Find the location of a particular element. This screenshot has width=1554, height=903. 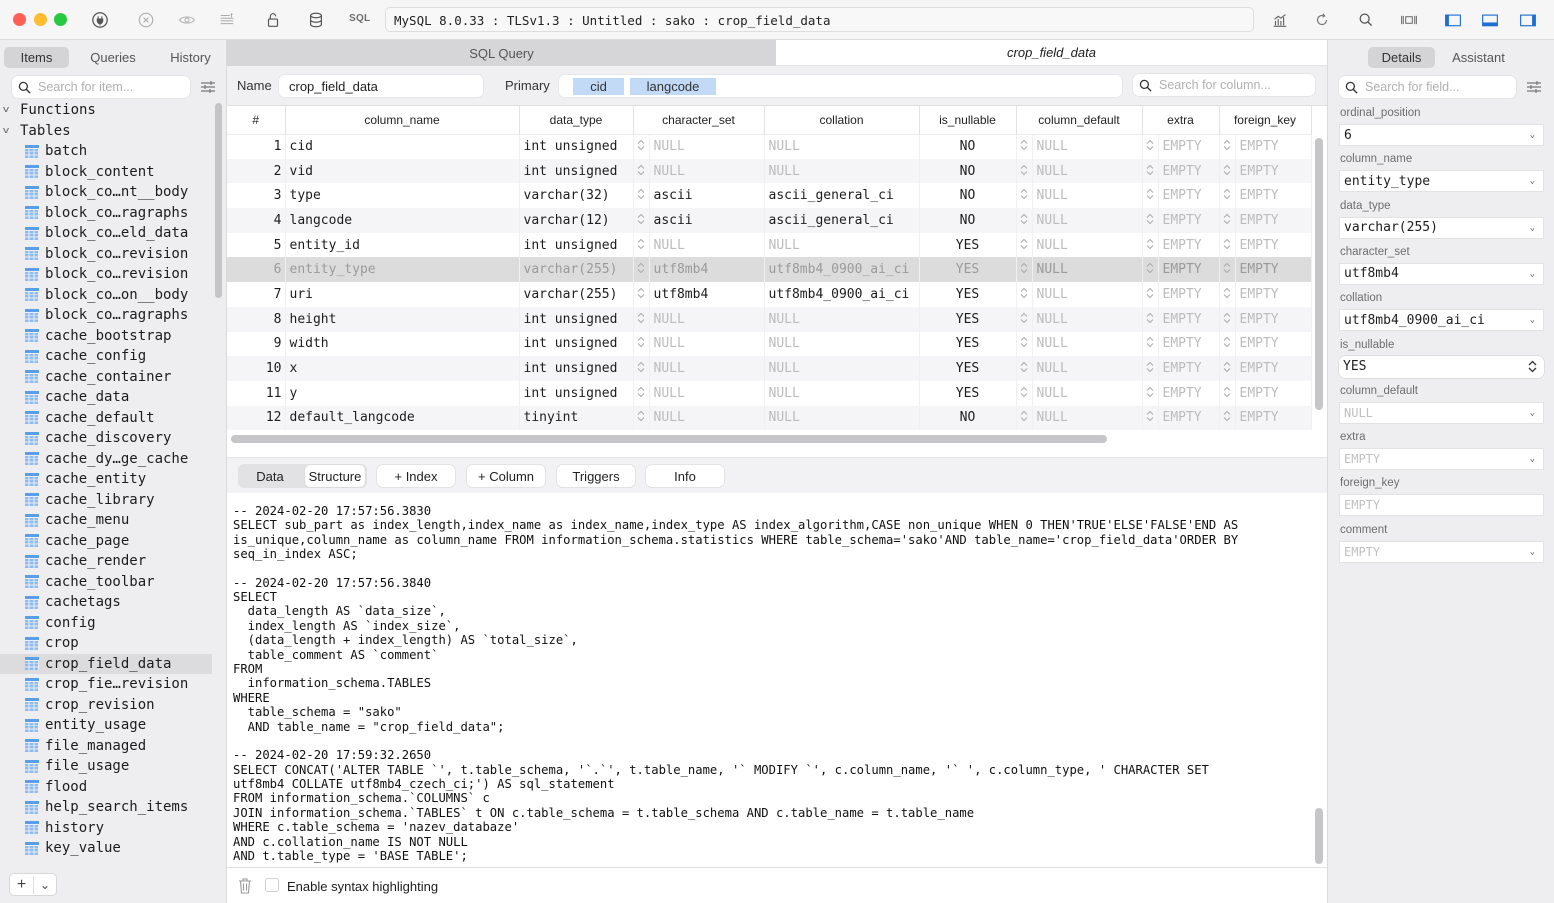

sidebar-item-table: crop_fie…revision is located at coordinates (106, 684).